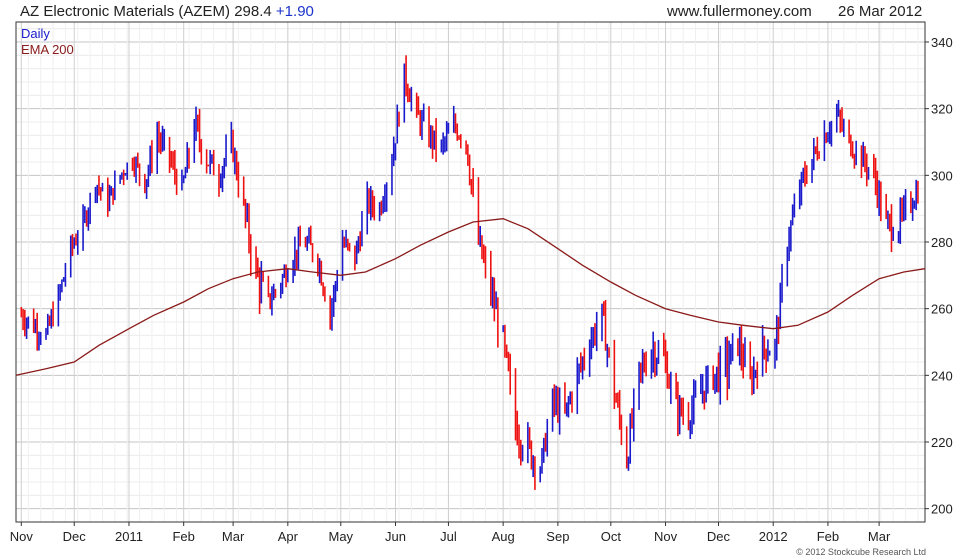 This screenshot has width=980, height=560. What do you see at coordinates (773, 536) in the screenshot?
I see `x-tick-label: 2012` at bounding box center [773, 536].